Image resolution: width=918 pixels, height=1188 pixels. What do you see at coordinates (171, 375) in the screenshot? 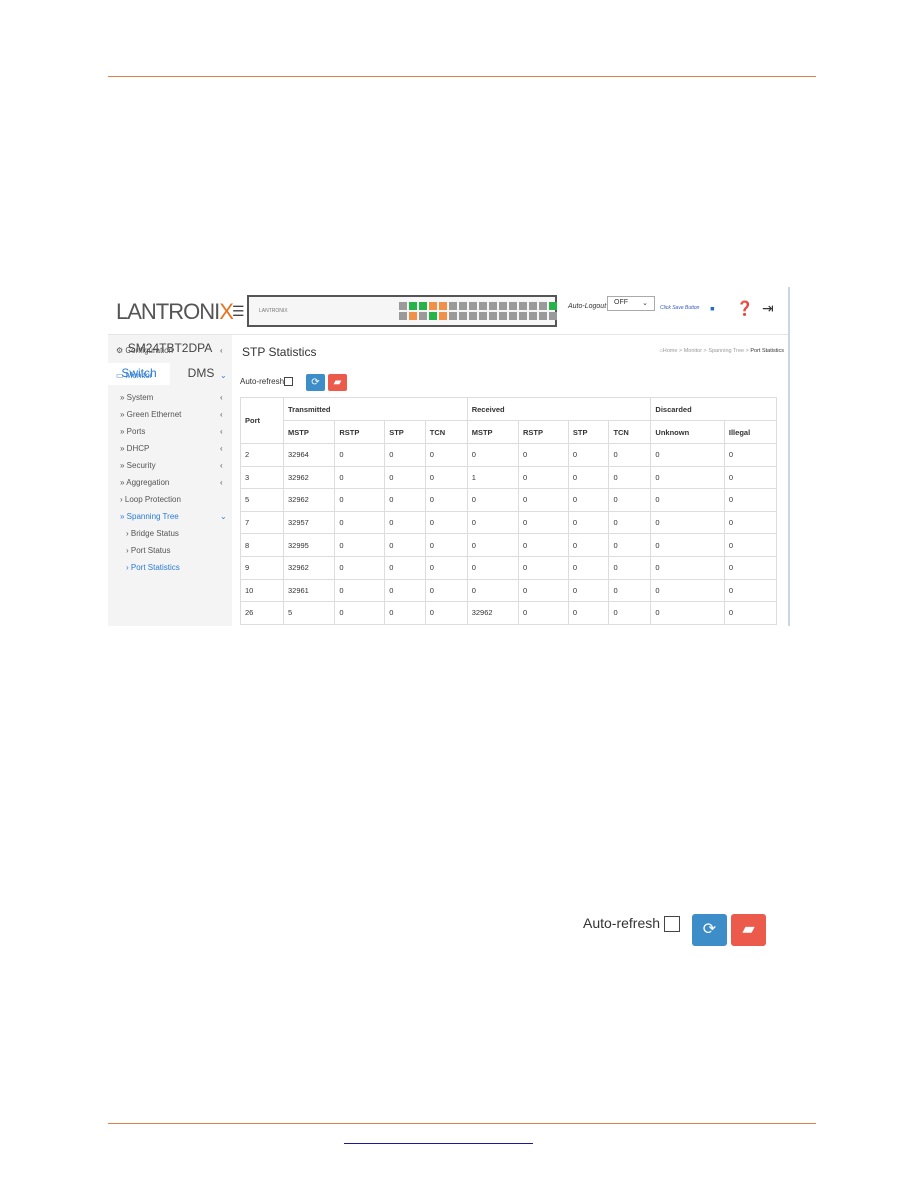
I see `sidebar-item: ▭ Monitor ⌄` at bounding box center [171, 375].